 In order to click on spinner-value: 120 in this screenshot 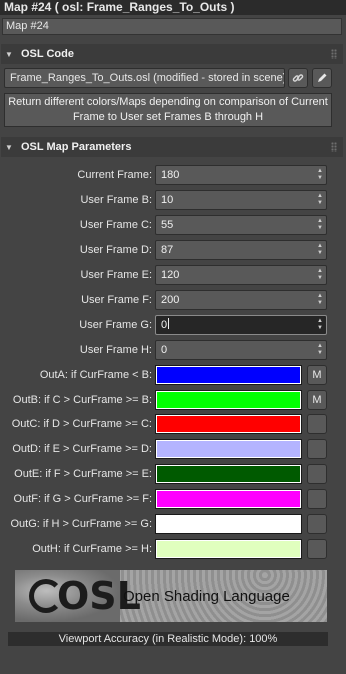, I will do `click(170, 275)`.